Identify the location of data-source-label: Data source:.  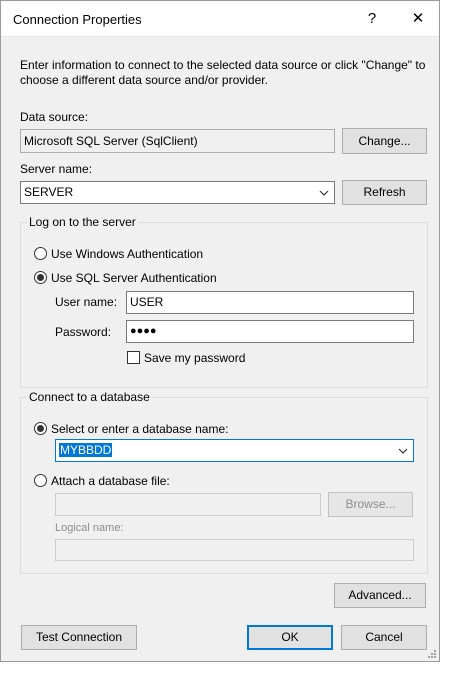
(54, 117).